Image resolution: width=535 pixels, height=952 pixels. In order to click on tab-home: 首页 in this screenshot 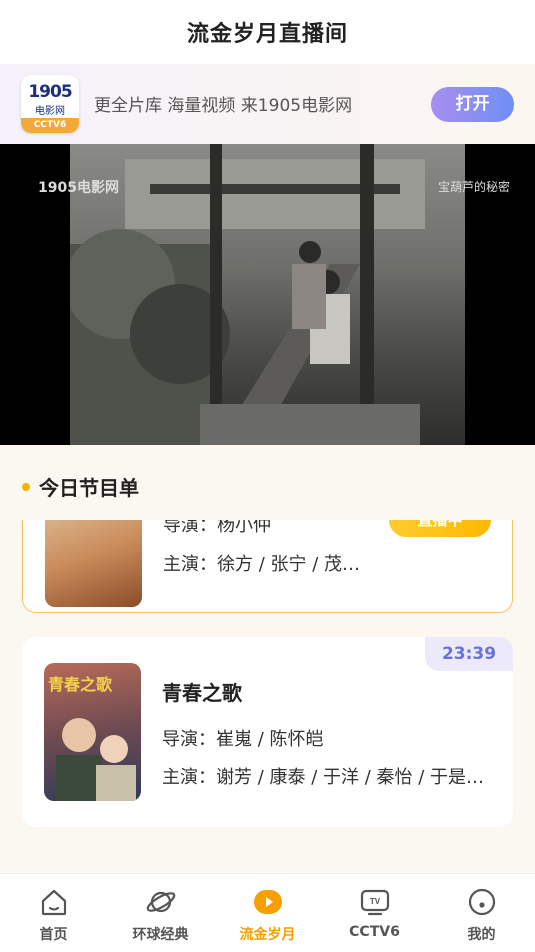, I will do `click(53, 913)`.